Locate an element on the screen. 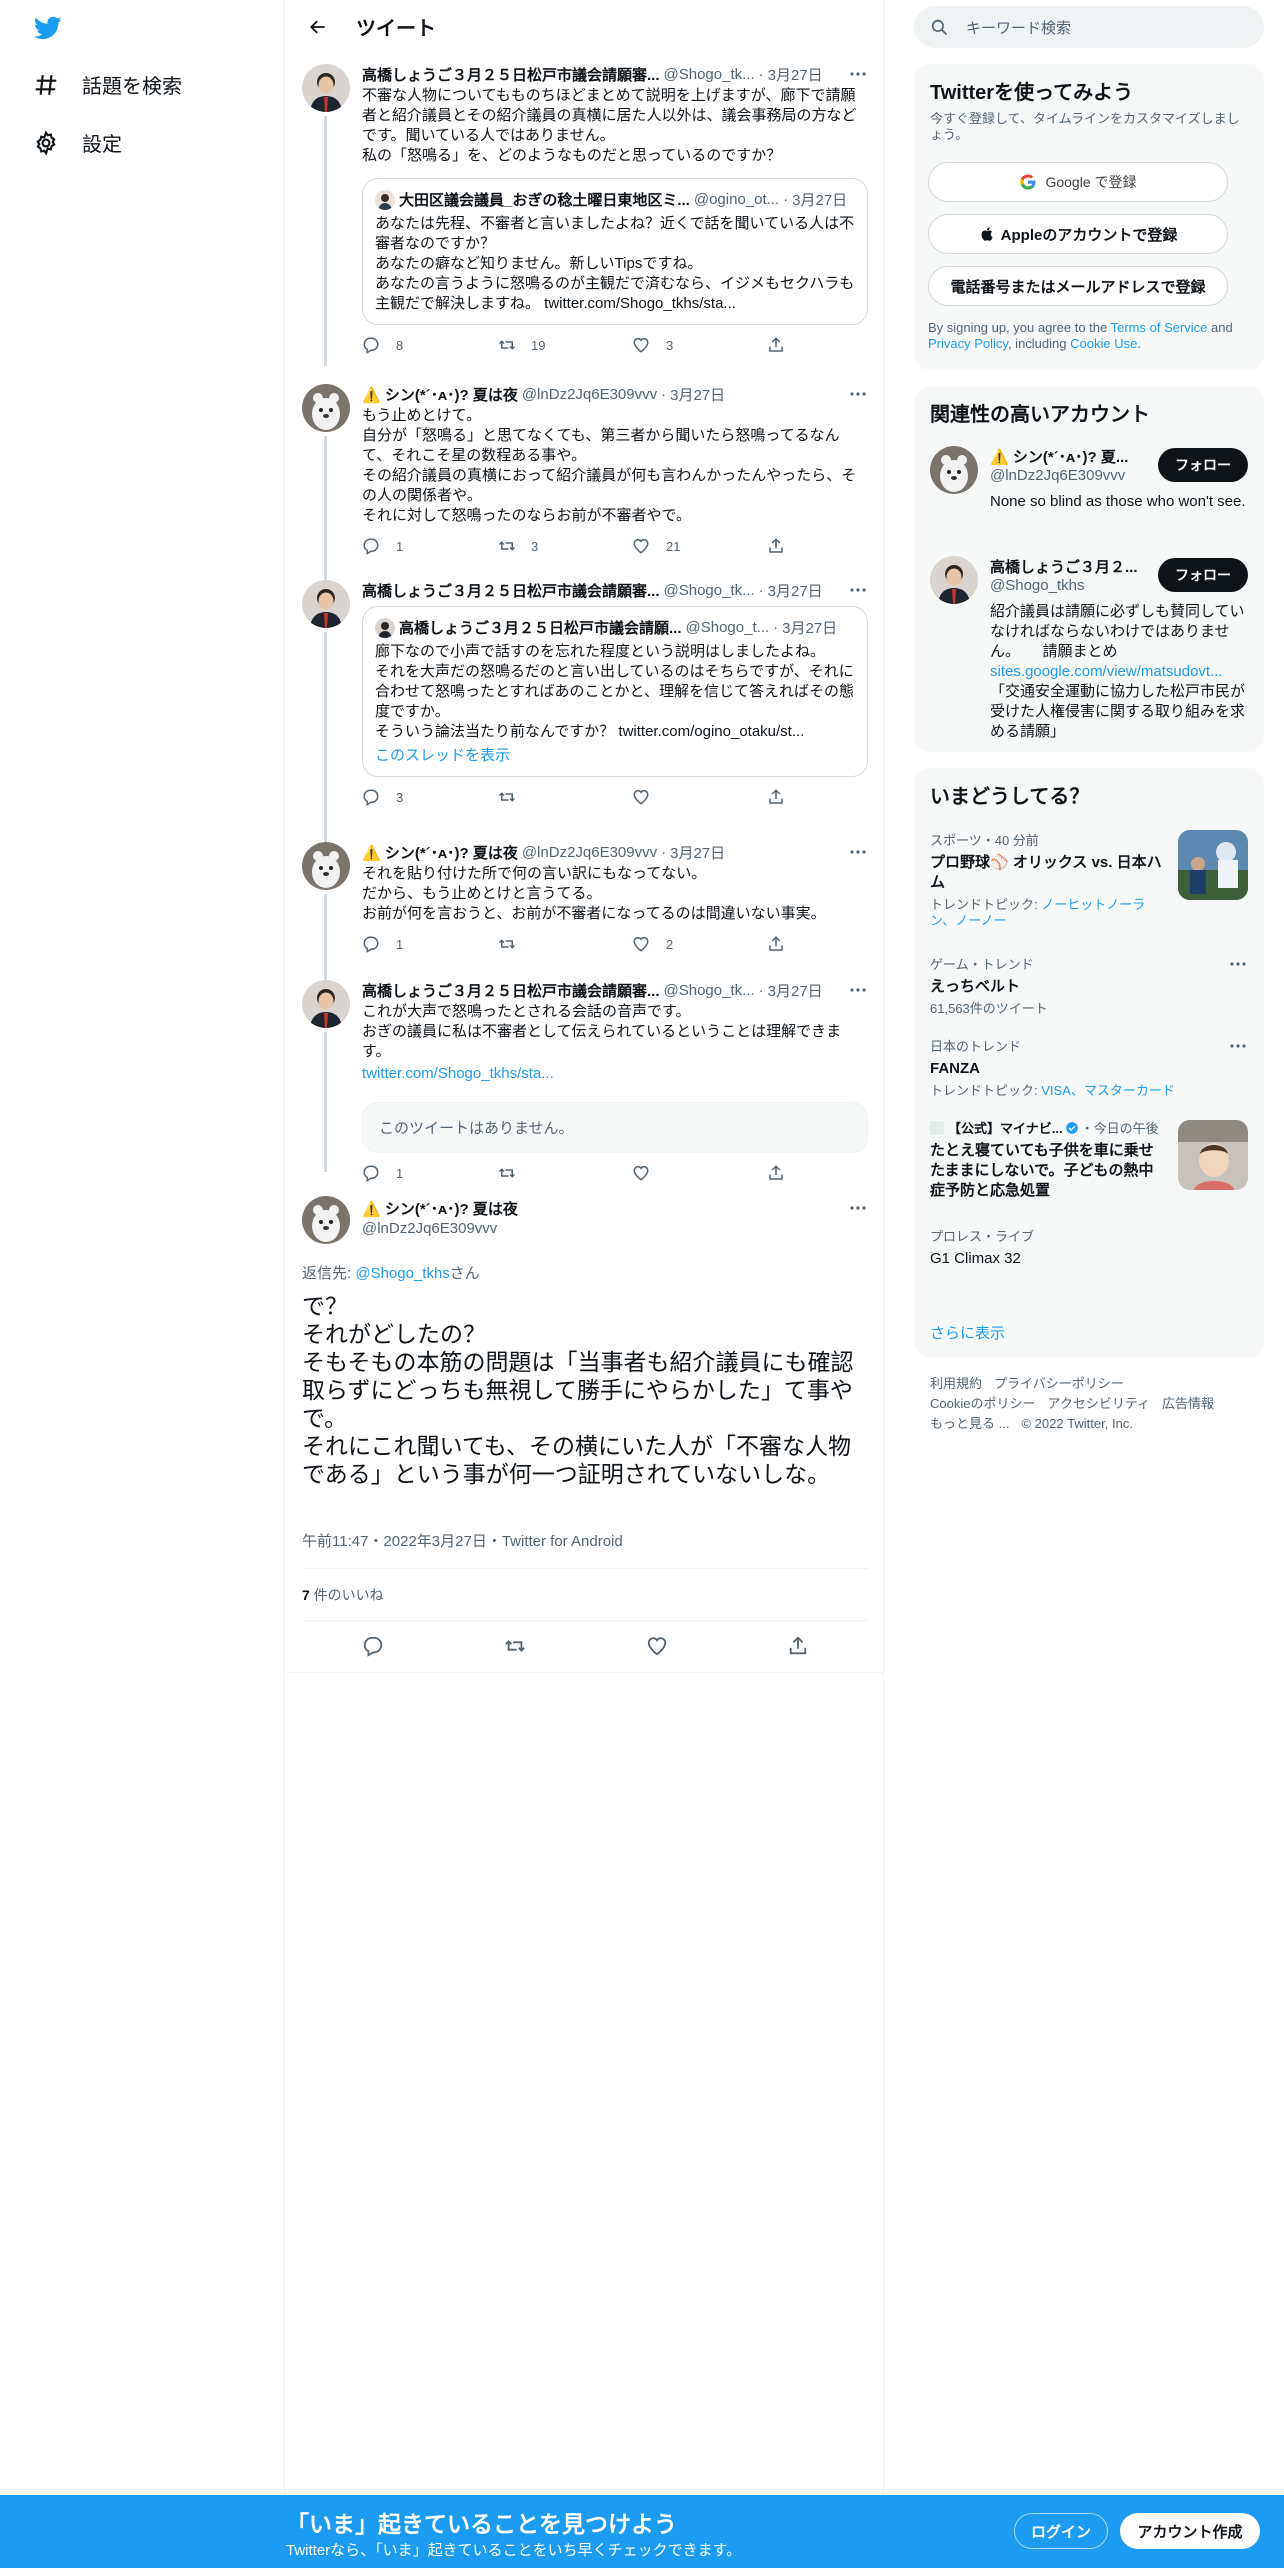  nav-settings: 設定 is located at coordinates (77, 142).